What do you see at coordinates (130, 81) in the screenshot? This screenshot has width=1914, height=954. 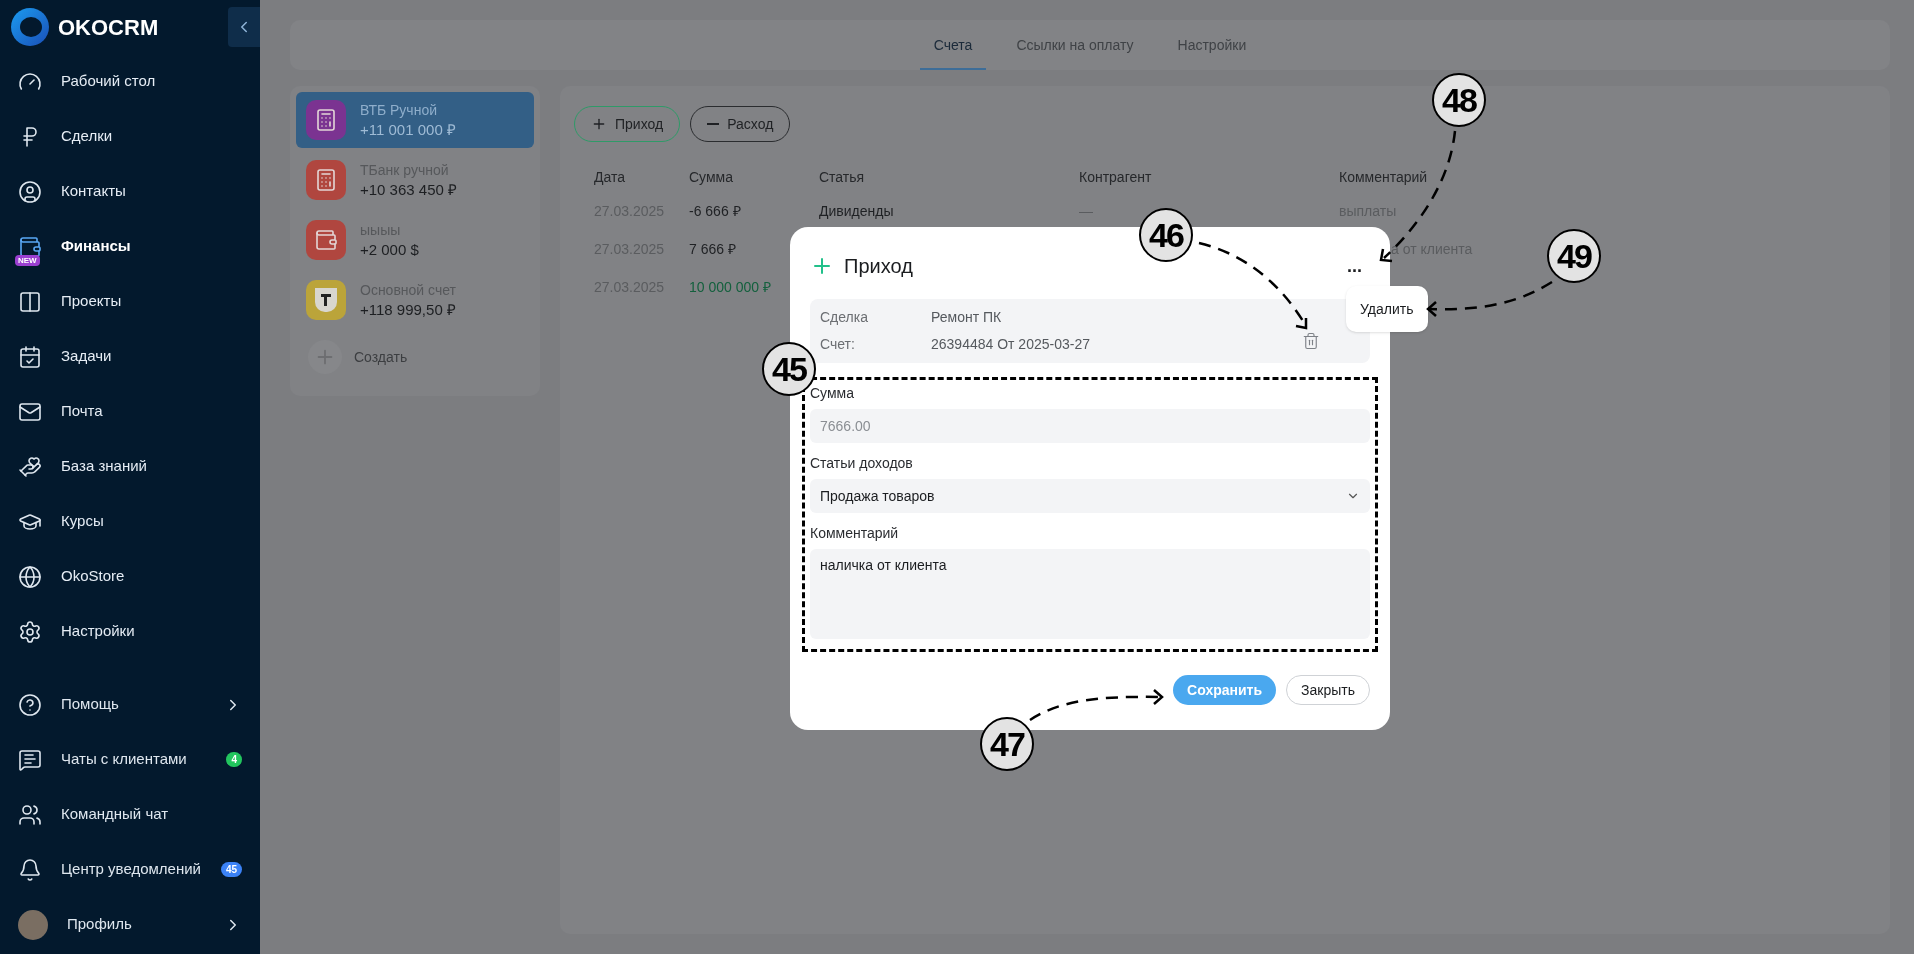 I see `nav-item: Рабочий стол` at bounding box center [130, 81].